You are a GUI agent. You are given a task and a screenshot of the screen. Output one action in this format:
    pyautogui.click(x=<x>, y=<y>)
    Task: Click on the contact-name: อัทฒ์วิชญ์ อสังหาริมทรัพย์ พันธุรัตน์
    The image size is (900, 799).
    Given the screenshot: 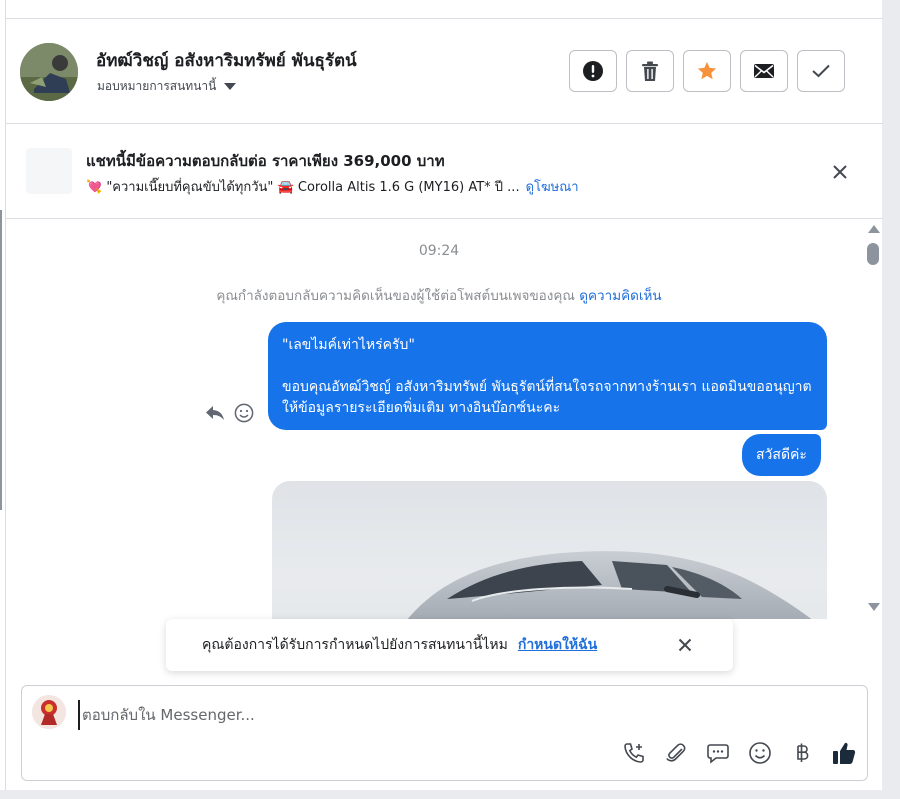 What is the action you would take?
    pyautogui.click(x=226, y=61)
    